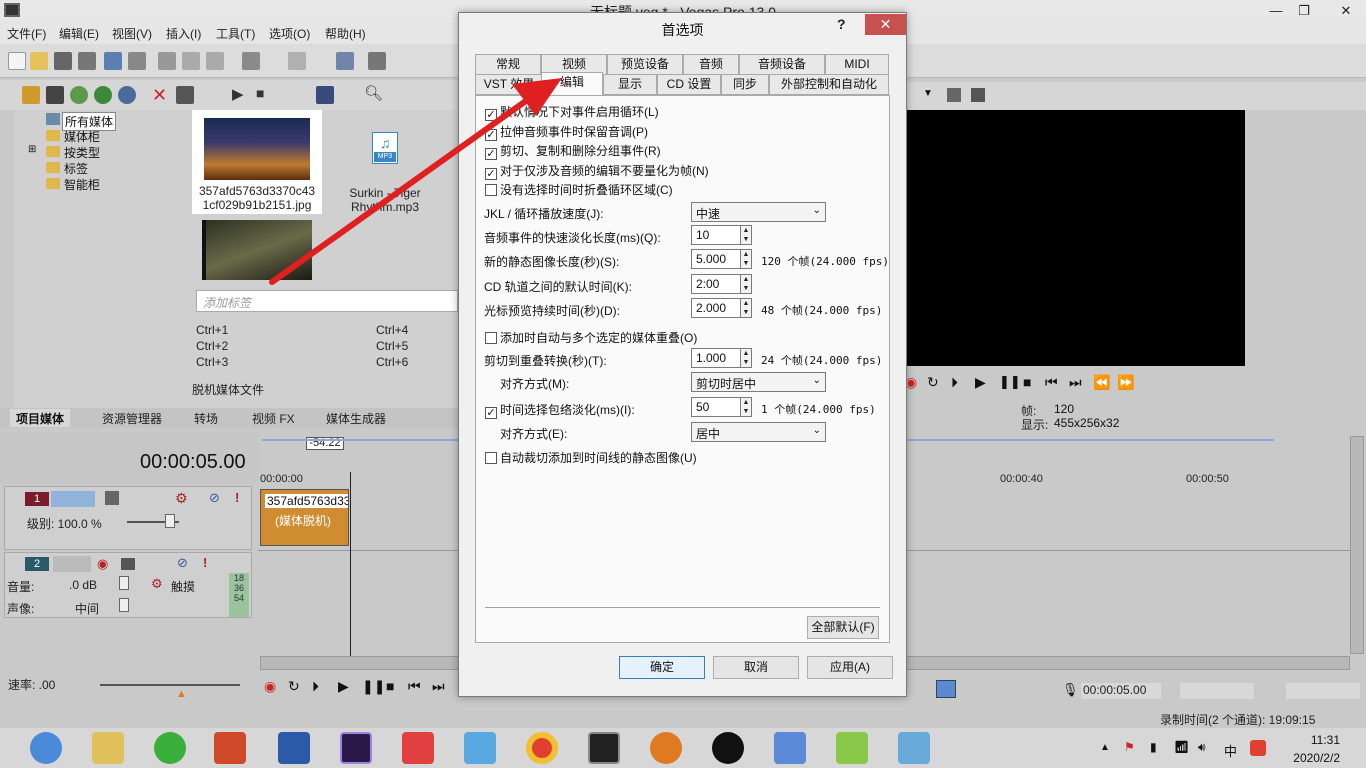 The height and width of the screenshot is (768, 1366). Describe the element at coordinates (790, 748) in the screenshot. I see `app-icon-swallow` at that location.